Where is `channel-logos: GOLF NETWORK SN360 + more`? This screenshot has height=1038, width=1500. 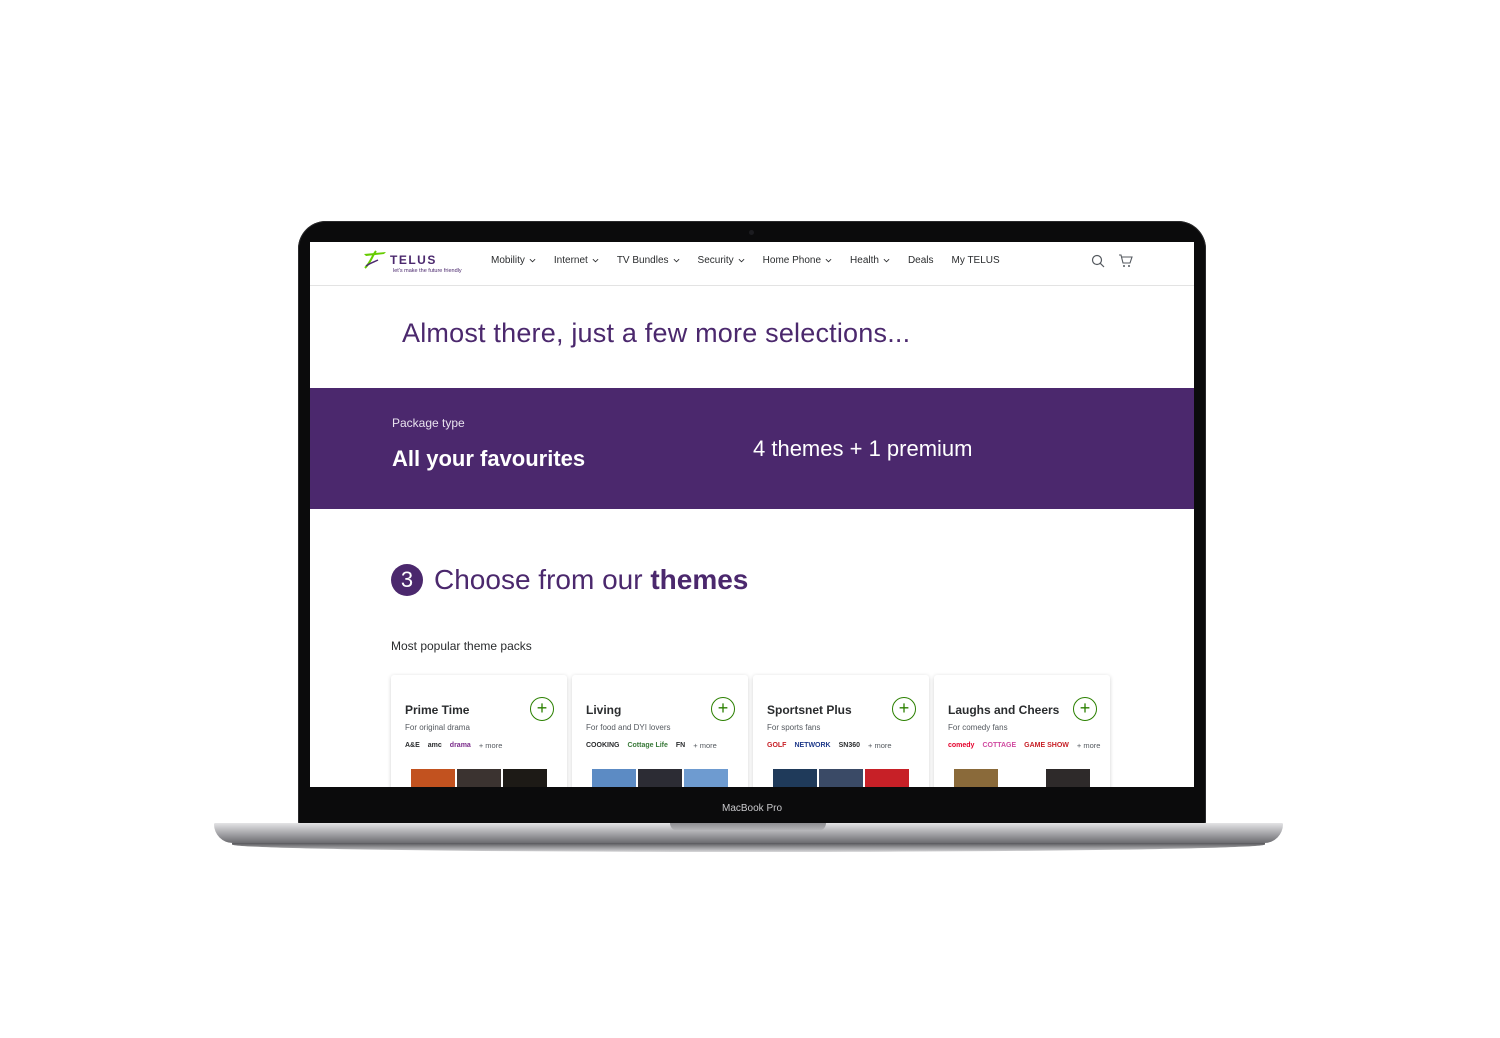
channel-logos: GOLF NETWORK SN360 + more is located at coordinates (829, 745).